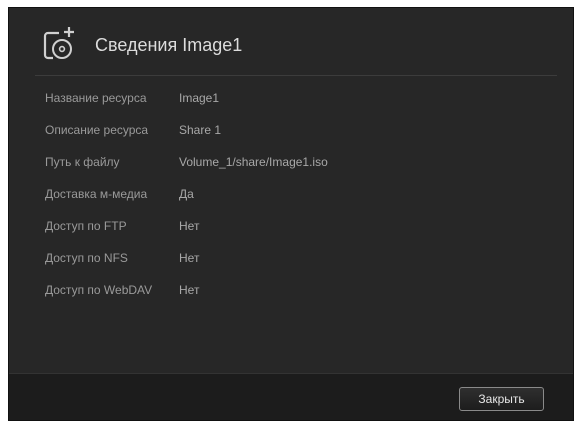 Image resolution: width=577 pixels, height=427 pixels. Describe the element at coordinates (501, 399) in the screenshot. I see `close-button: Закрыть` at that location.